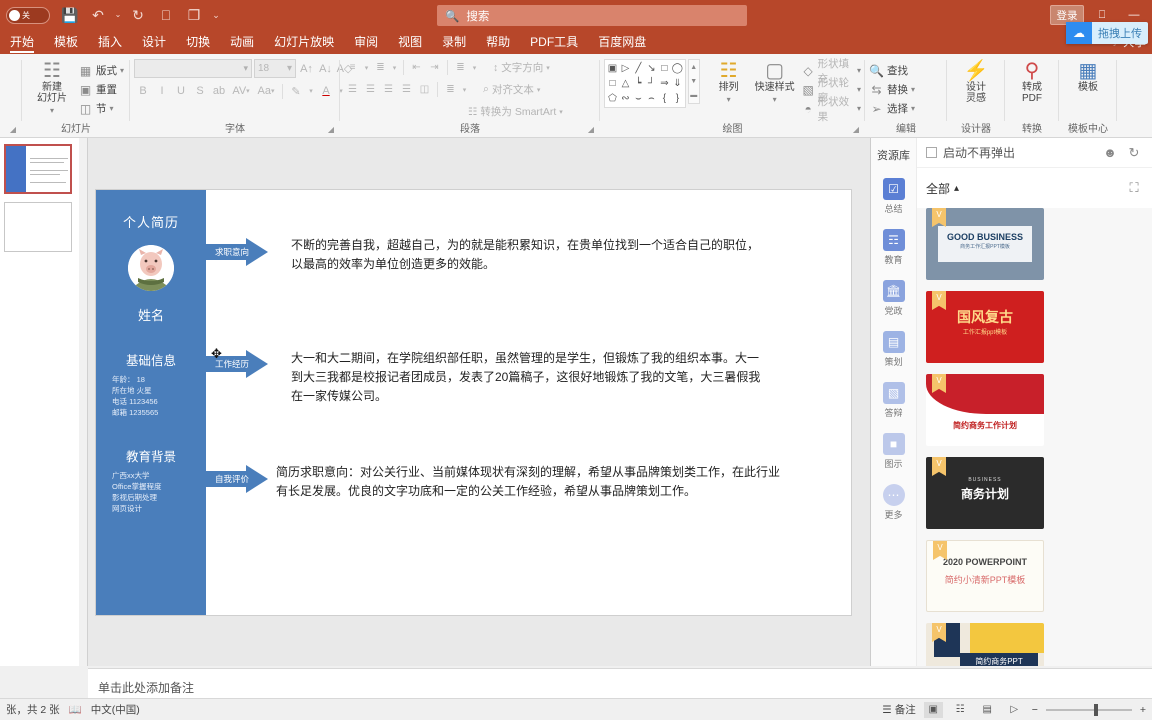 The width and height of the screenshot is (1152, 720). Describe the element at coordinates (296, 91) in the screenshot. I see `text-highlight-icon: ✎` at that location.